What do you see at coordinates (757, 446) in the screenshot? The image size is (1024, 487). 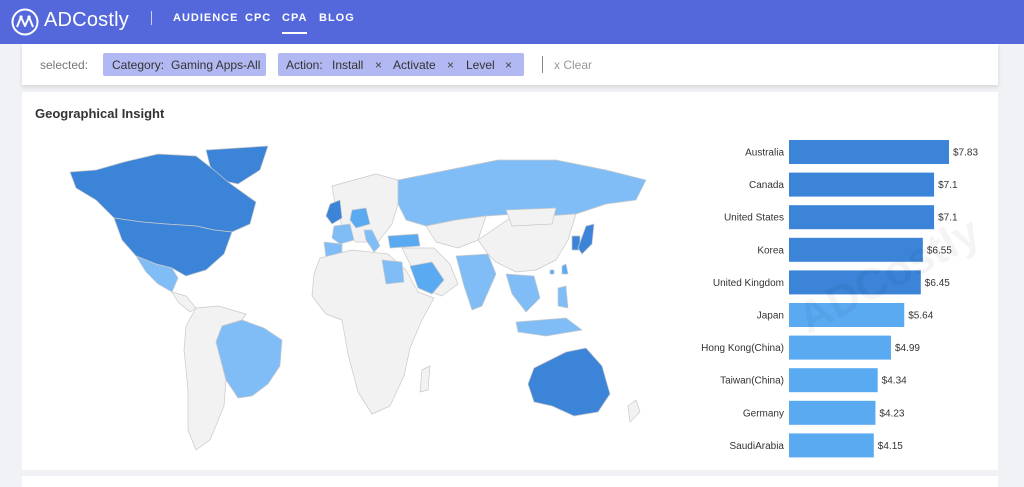 I see `bar-category-label: SaudiArabia` at bounding box center [757, 446].